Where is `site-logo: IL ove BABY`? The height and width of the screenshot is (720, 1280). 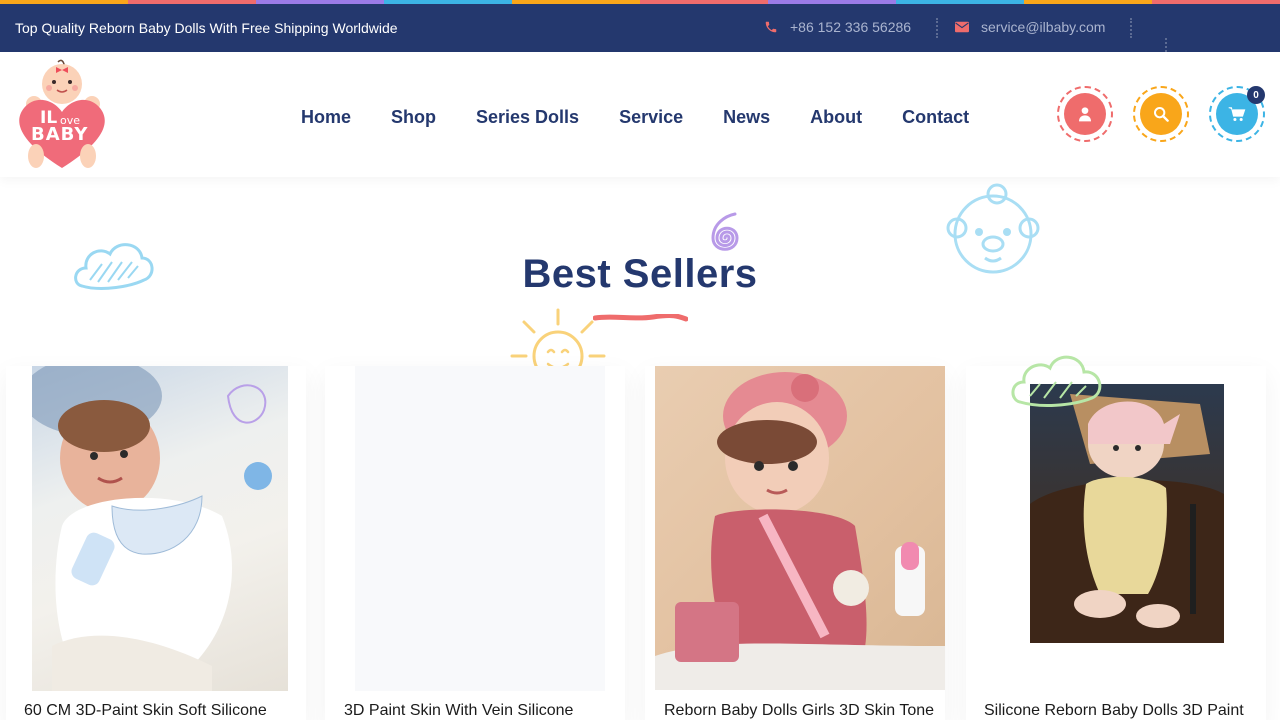 site-logo: IL ove BABY is located at coordinates (62, 114).